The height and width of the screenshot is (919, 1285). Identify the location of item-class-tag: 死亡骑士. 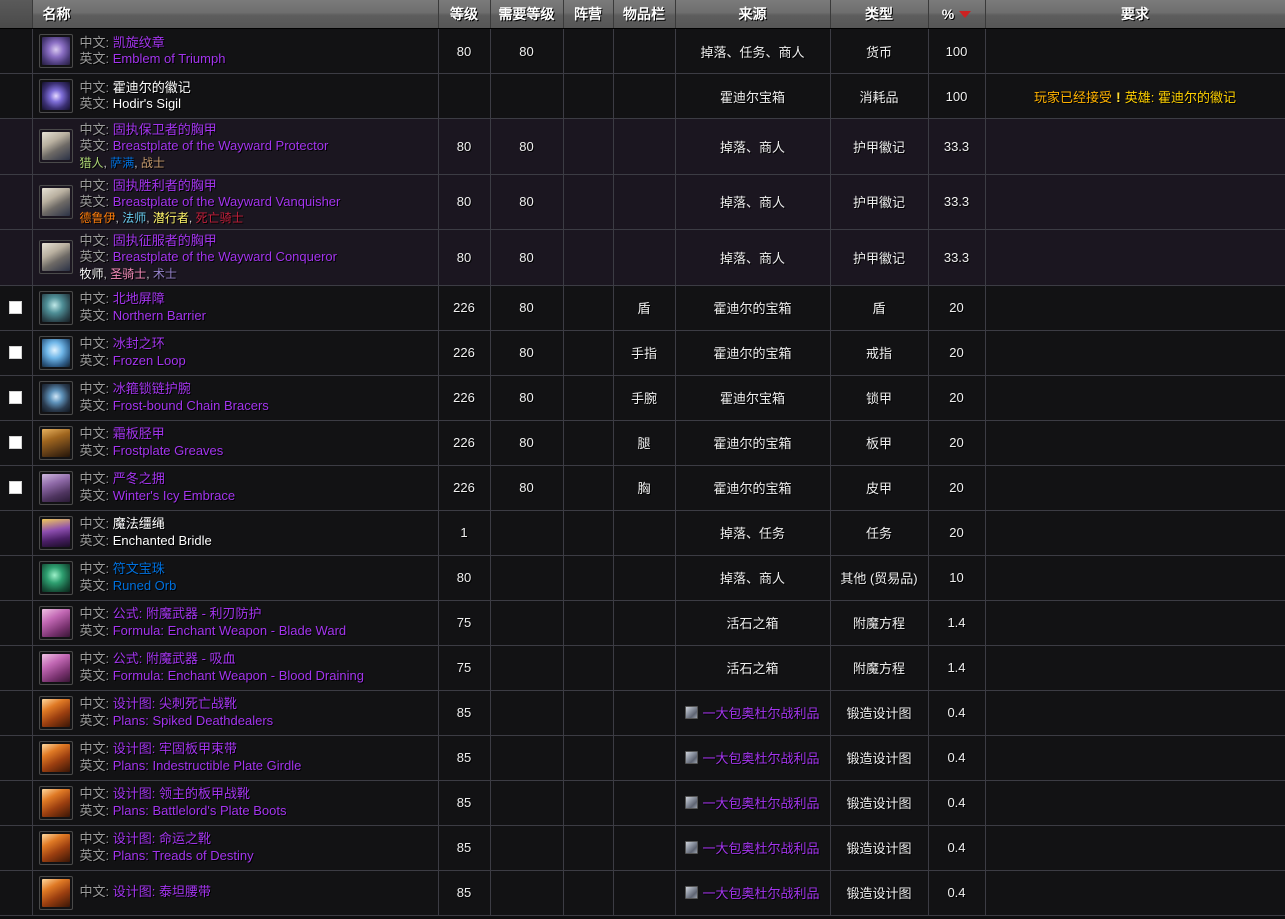
(220, 218).